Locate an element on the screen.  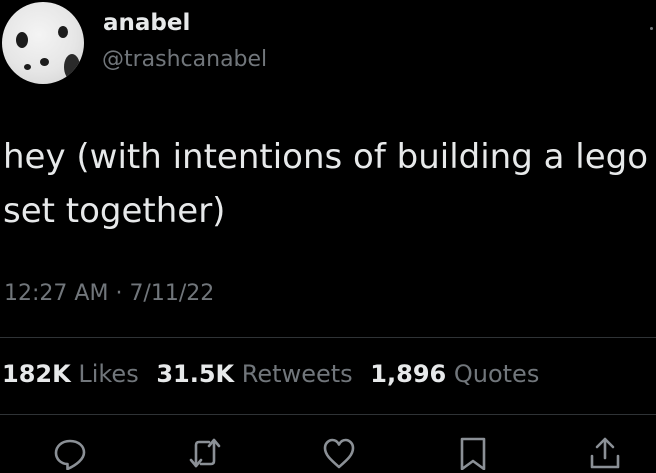
share-icon is located at coordinates (605, 453).